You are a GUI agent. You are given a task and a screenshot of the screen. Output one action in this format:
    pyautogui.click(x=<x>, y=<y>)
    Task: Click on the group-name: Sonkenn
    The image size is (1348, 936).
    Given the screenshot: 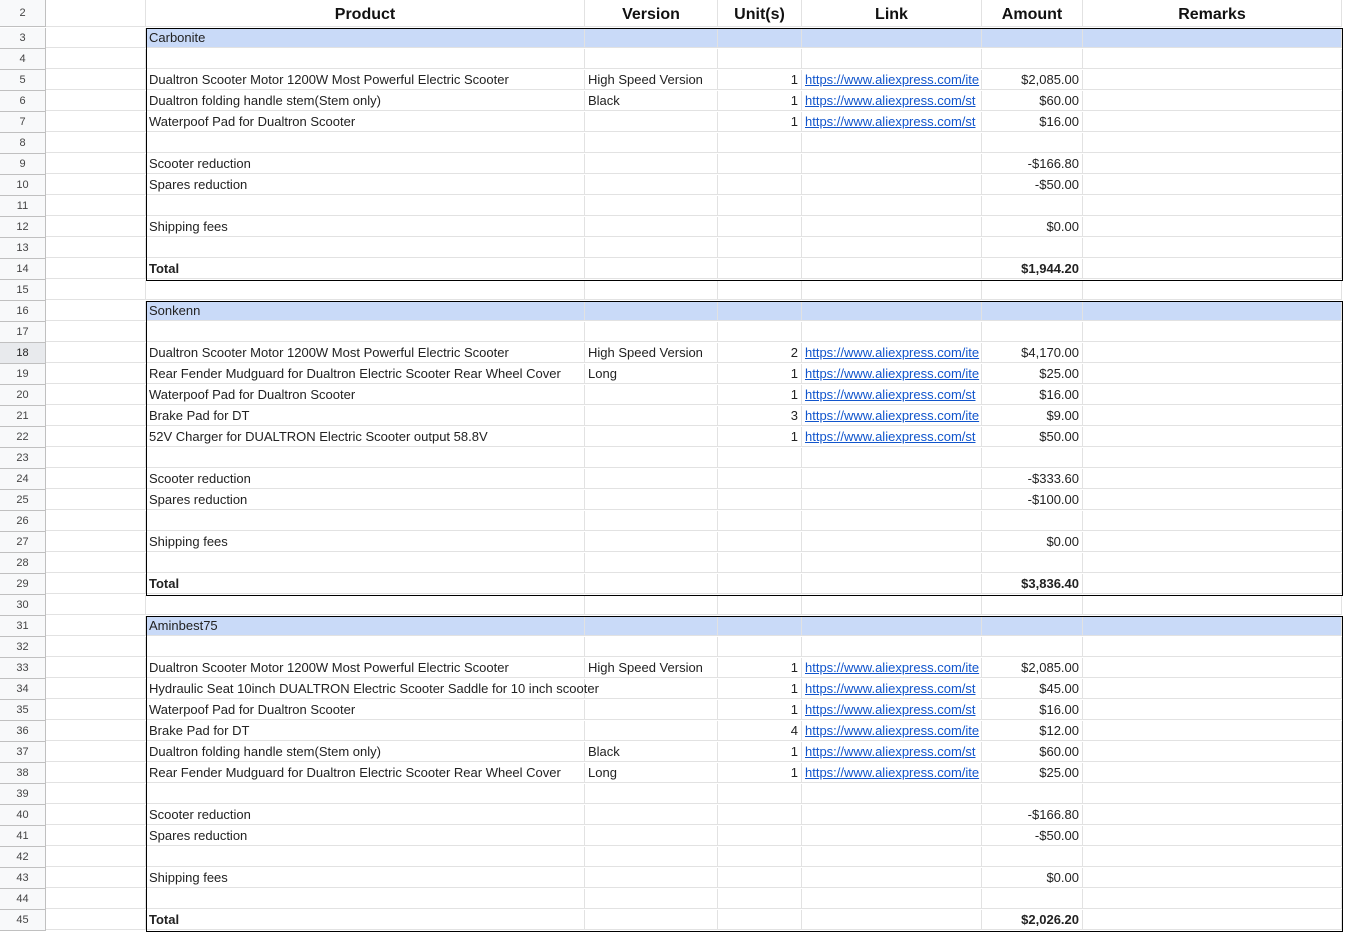 What is the action you would take?
    pyautogui.click(x=365, y=311)
    